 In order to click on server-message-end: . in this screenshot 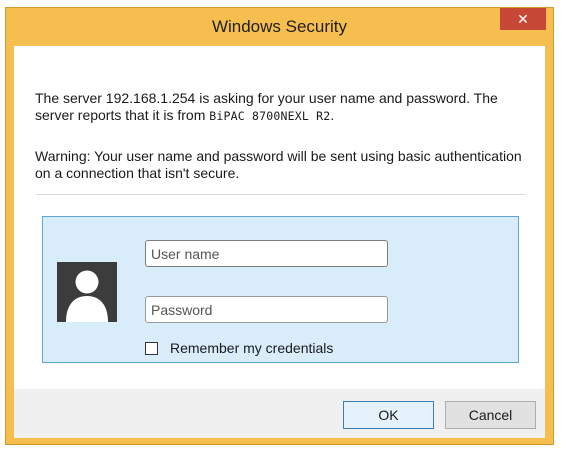, I will do `click(332, 115)`.